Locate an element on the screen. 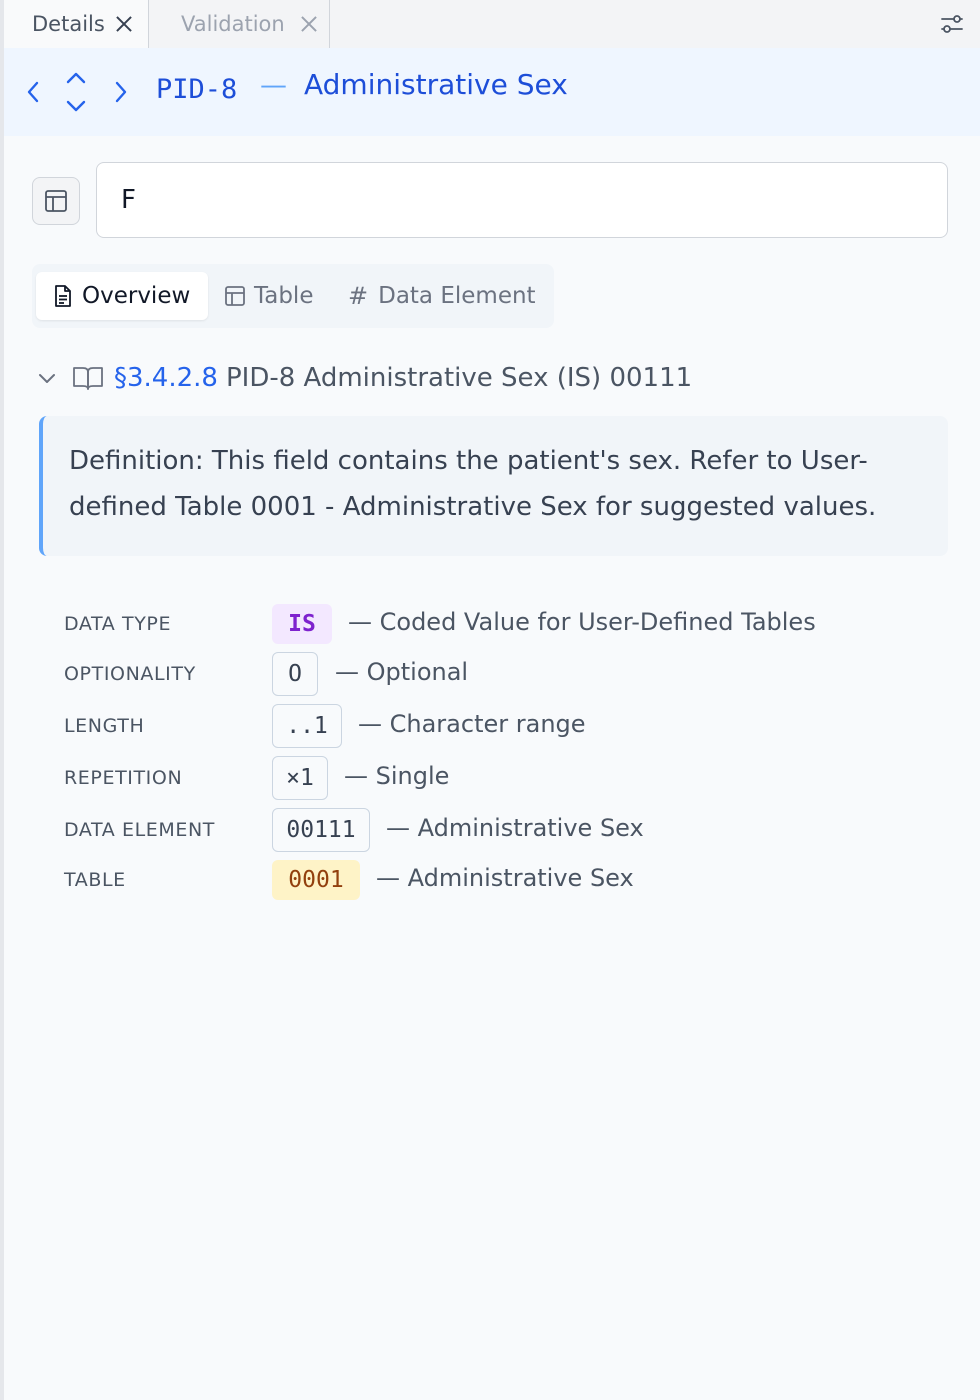 The height and width of the screenshot is (1400, 980). tab-table: Table is located at coordinates (267, 296).